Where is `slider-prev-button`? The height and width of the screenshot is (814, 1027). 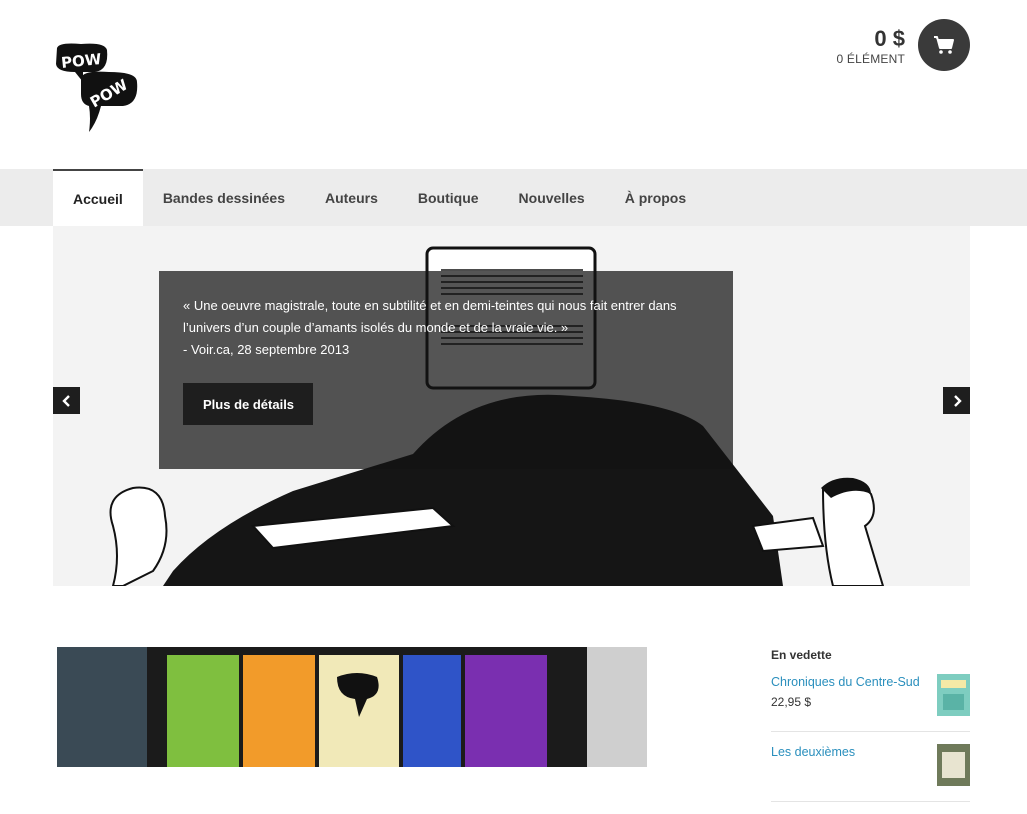 slider-prev-button is located at coordinates (66, 400).